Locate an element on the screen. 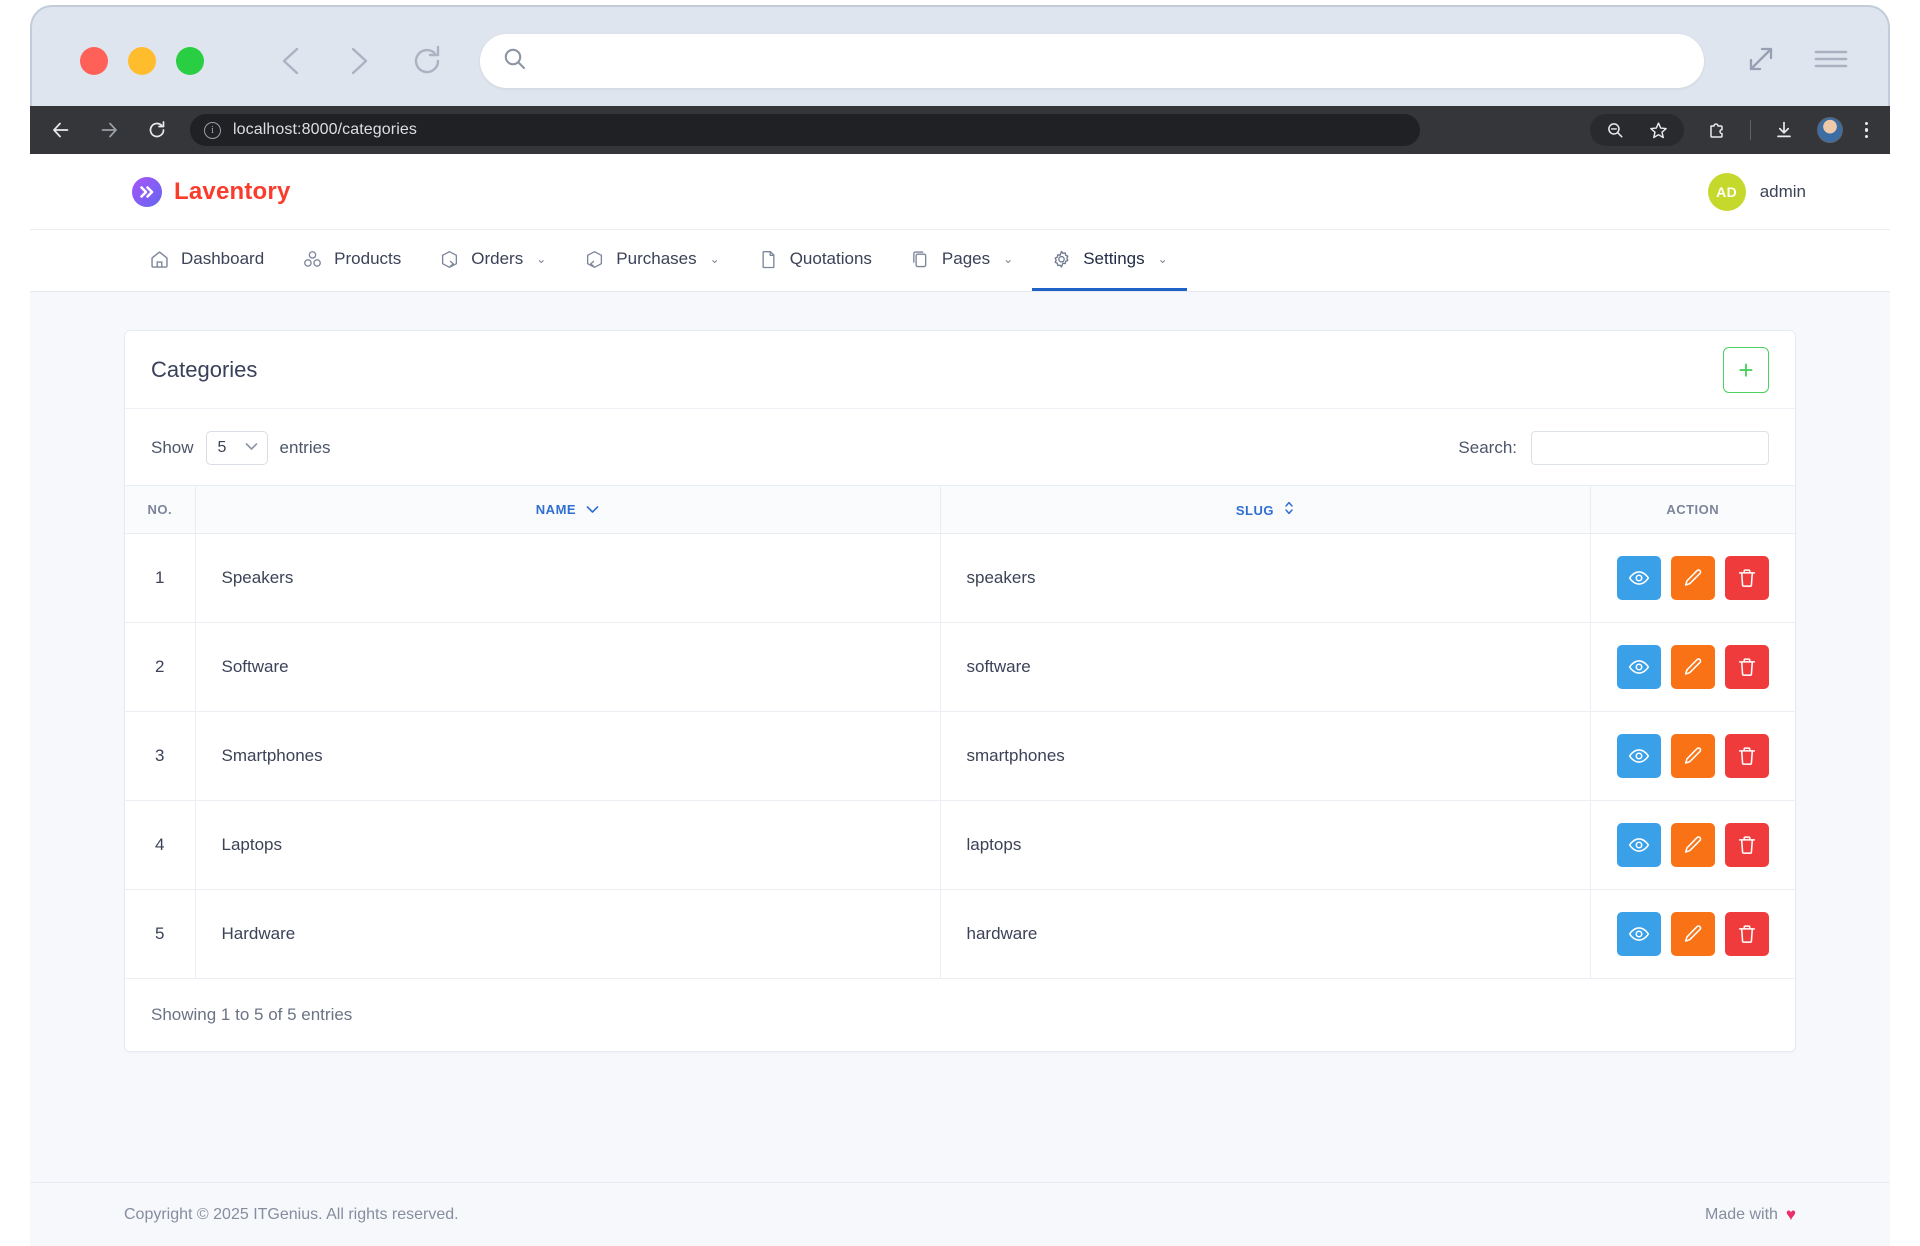  column-header-slug: SLUG is located at coordinates (1265, 509).